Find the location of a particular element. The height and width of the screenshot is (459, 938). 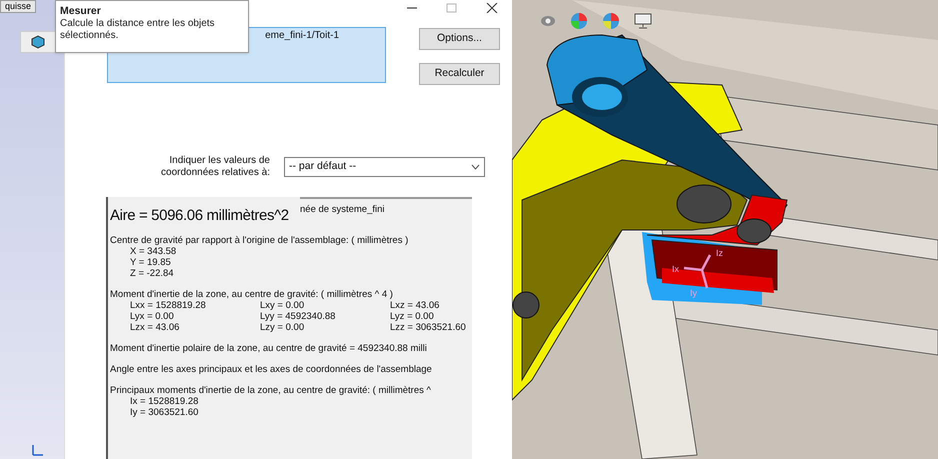

results-header: née de systeme_fini is located at coordinates (342, 209).